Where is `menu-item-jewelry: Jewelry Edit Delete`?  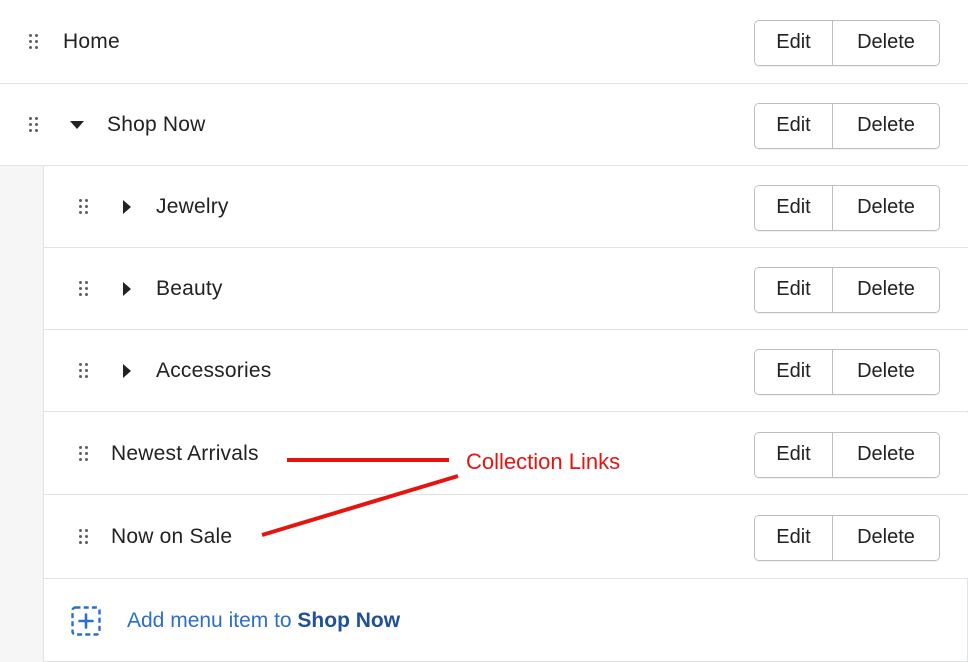 menu-item-jewelry: Jewelry Edit Delete is located at coordinates (506, 207).